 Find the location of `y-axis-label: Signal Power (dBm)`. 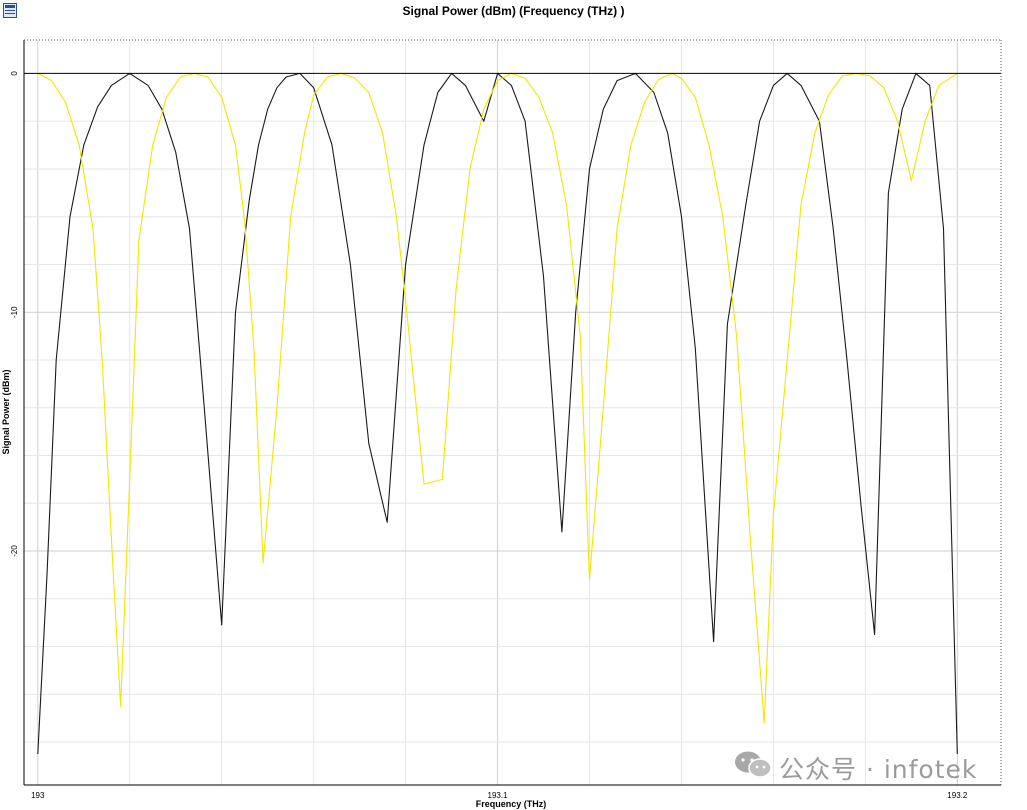

y-axis-label: Signal Power (dBm) is located at coordinates (6, 411).